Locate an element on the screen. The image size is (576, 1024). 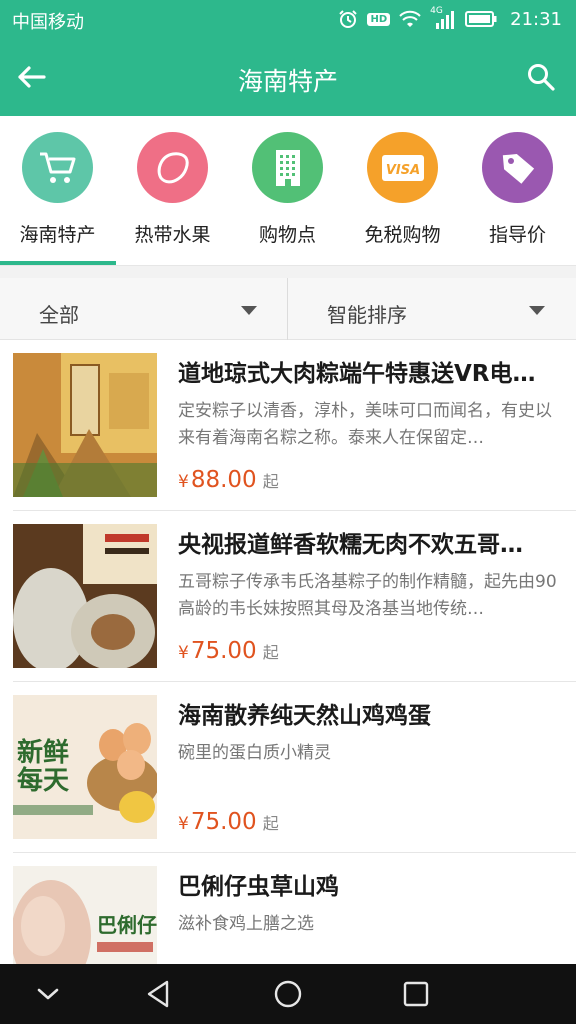
product-price: ¥88.00 起 is located at coordinates (228, 480).